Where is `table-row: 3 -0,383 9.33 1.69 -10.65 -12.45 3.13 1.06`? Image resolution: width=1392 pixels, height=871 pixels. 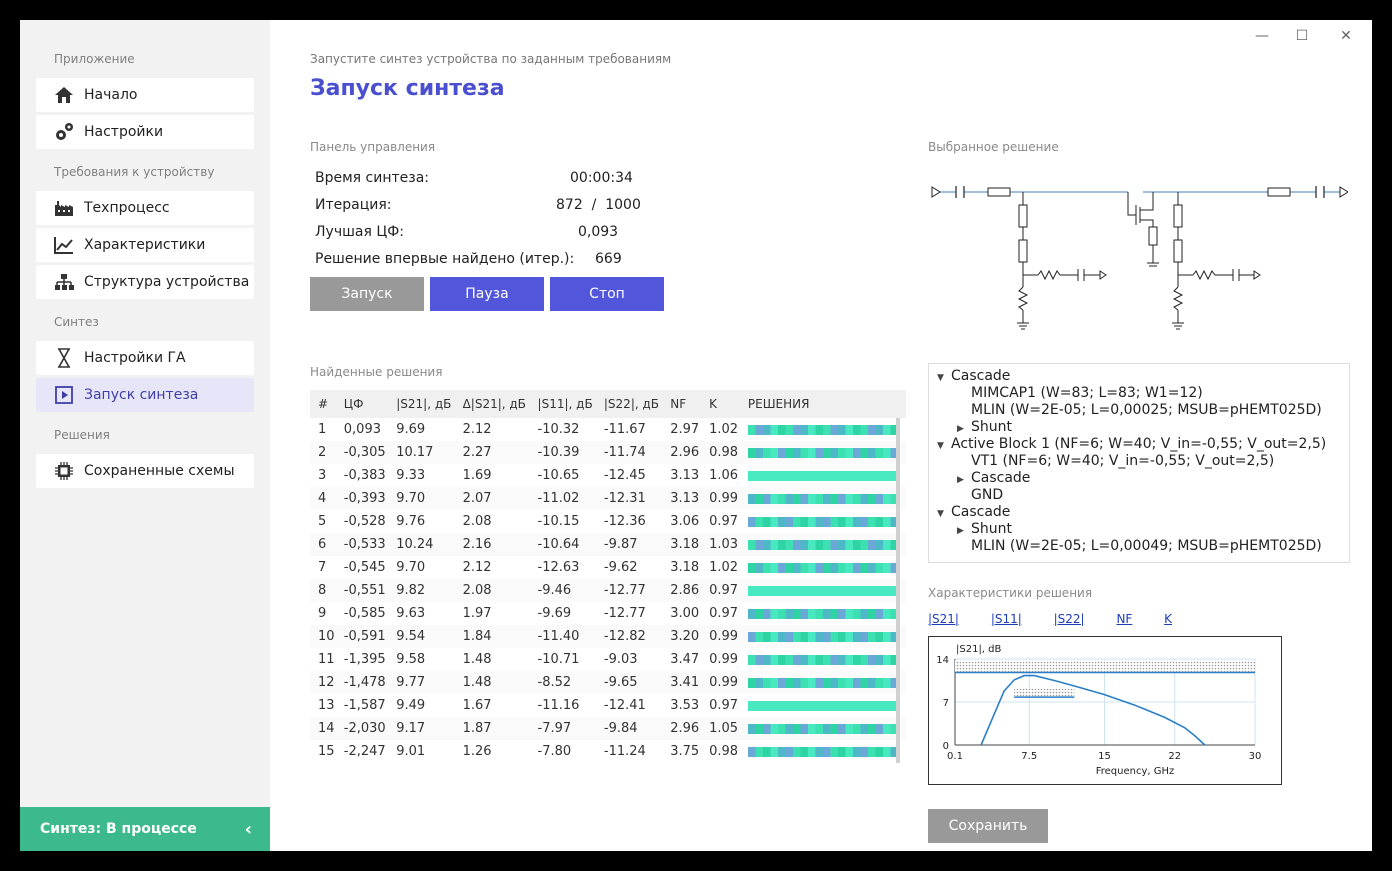 table-row: 3 -0,383 9.33 1.69 -10.65 -12.45 3.13 1.06 is located at coordinates (608, 475).